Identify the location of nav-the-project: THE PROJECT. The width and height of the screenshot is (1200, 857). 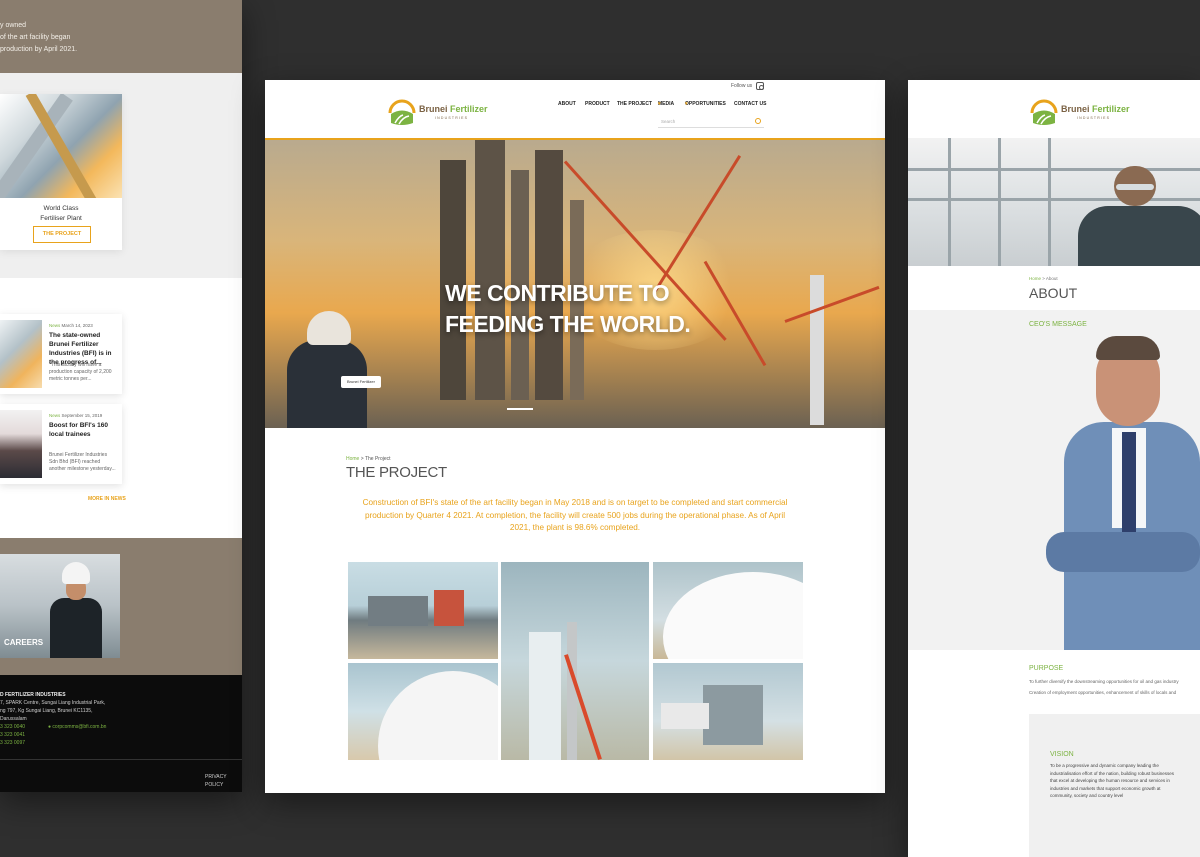
(634, 104).